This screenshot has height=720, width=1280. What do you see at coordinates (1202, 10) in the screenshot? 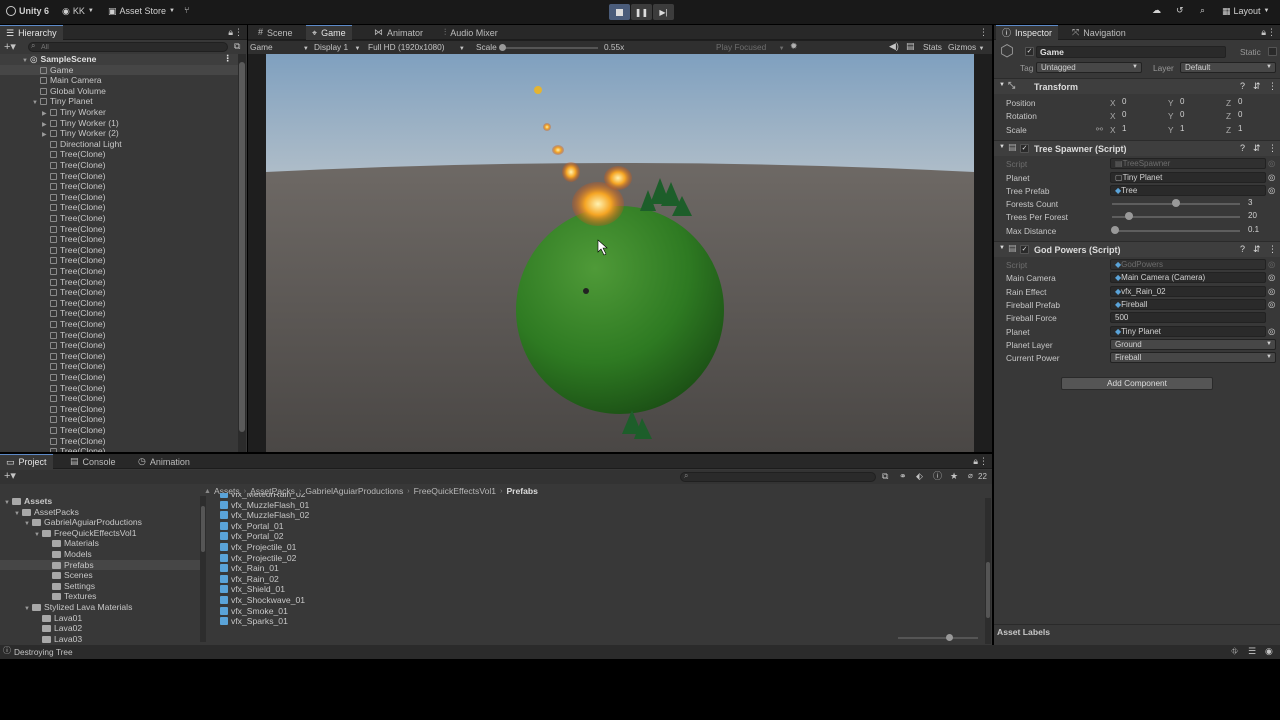
I see `search-button: ⌕` at bounding box center [1202, 10].